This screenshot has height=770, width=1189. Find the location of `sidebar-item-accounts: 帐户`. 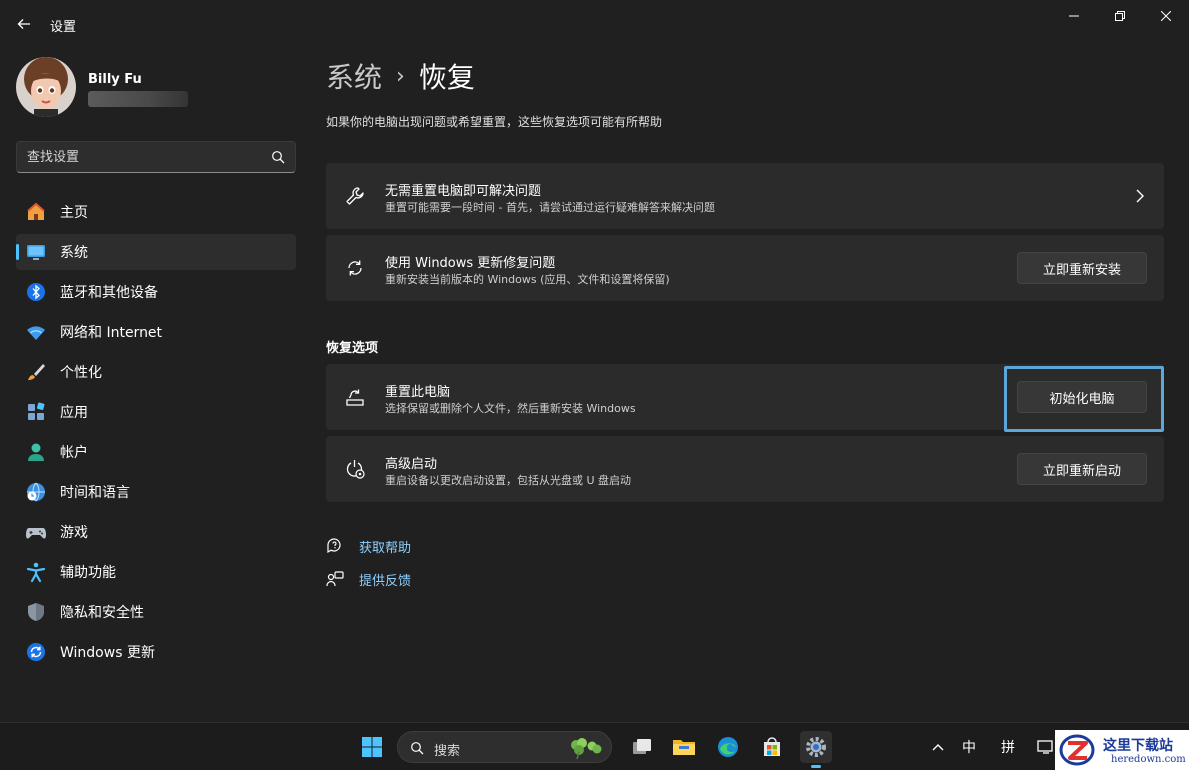

sidebar-item-accounts: 帐户 is located at coordinates (156, 452).